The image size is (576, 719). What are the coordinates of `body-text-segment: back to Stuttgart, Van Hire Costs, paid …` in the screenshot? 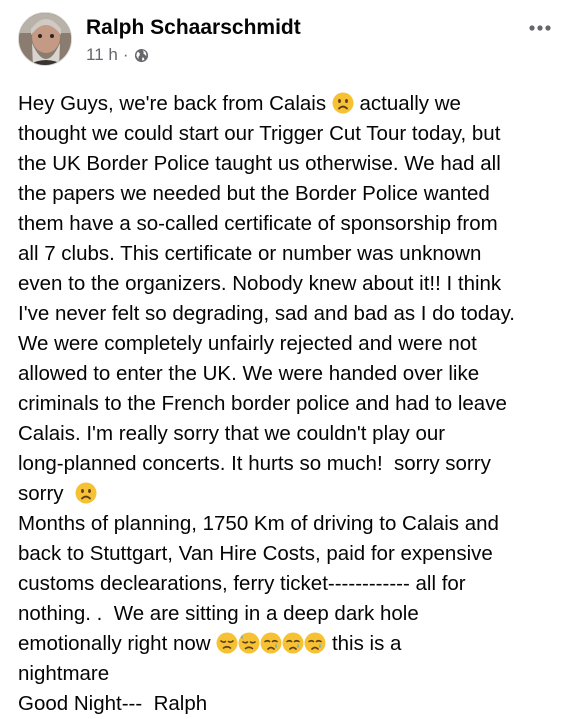 It's located at (255, 553).